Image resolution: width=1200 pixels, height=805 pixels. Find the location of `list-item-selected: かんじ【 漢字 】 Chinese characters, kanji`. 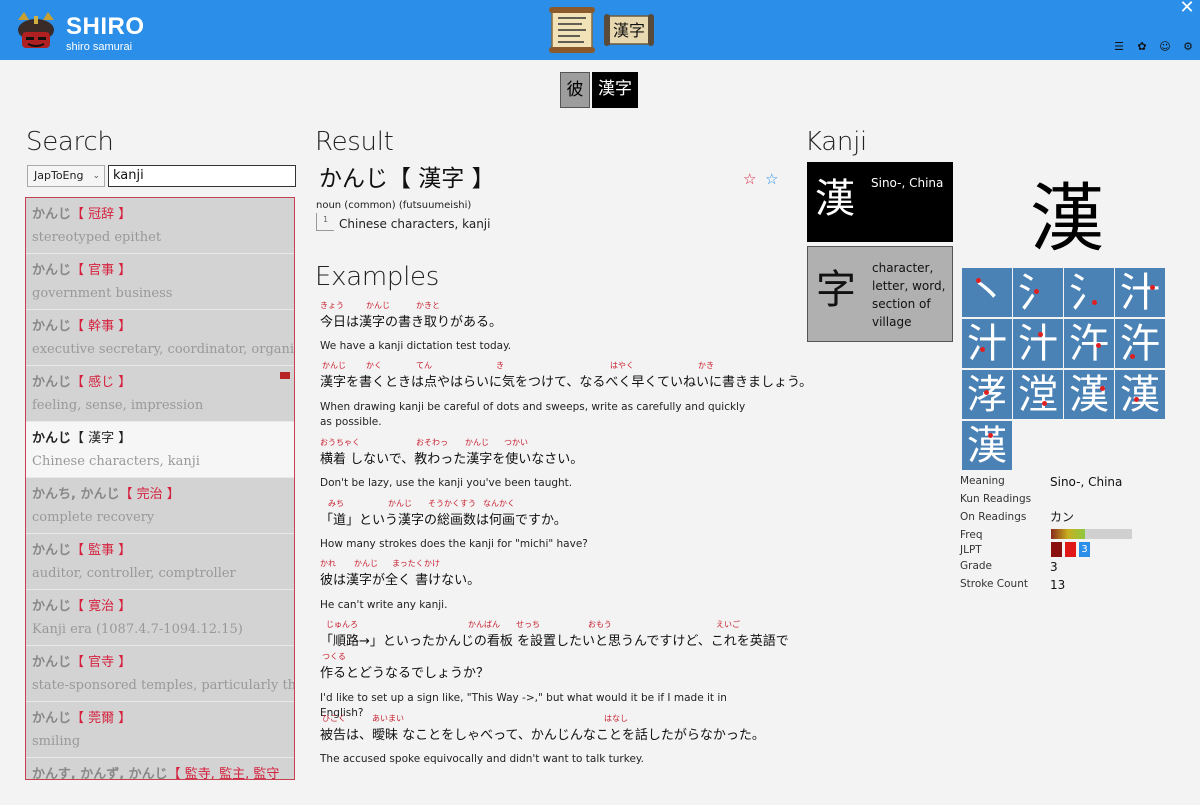

list-item-selected: かんじ【 漢字 】 Chinese characters, kanji is located at coordinates (160, 450).